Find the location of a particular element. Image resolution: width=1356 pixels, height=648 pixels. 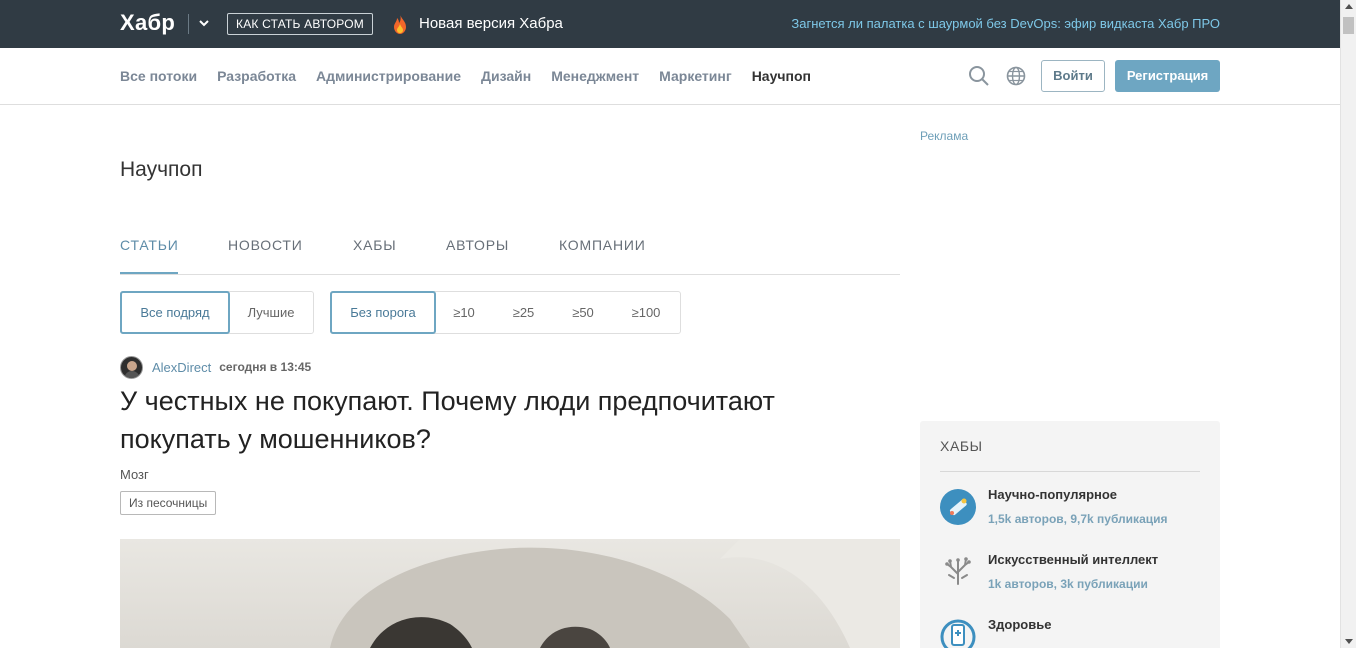

tab-authors: АВТОРЫ is located at coordinates (477, 245).